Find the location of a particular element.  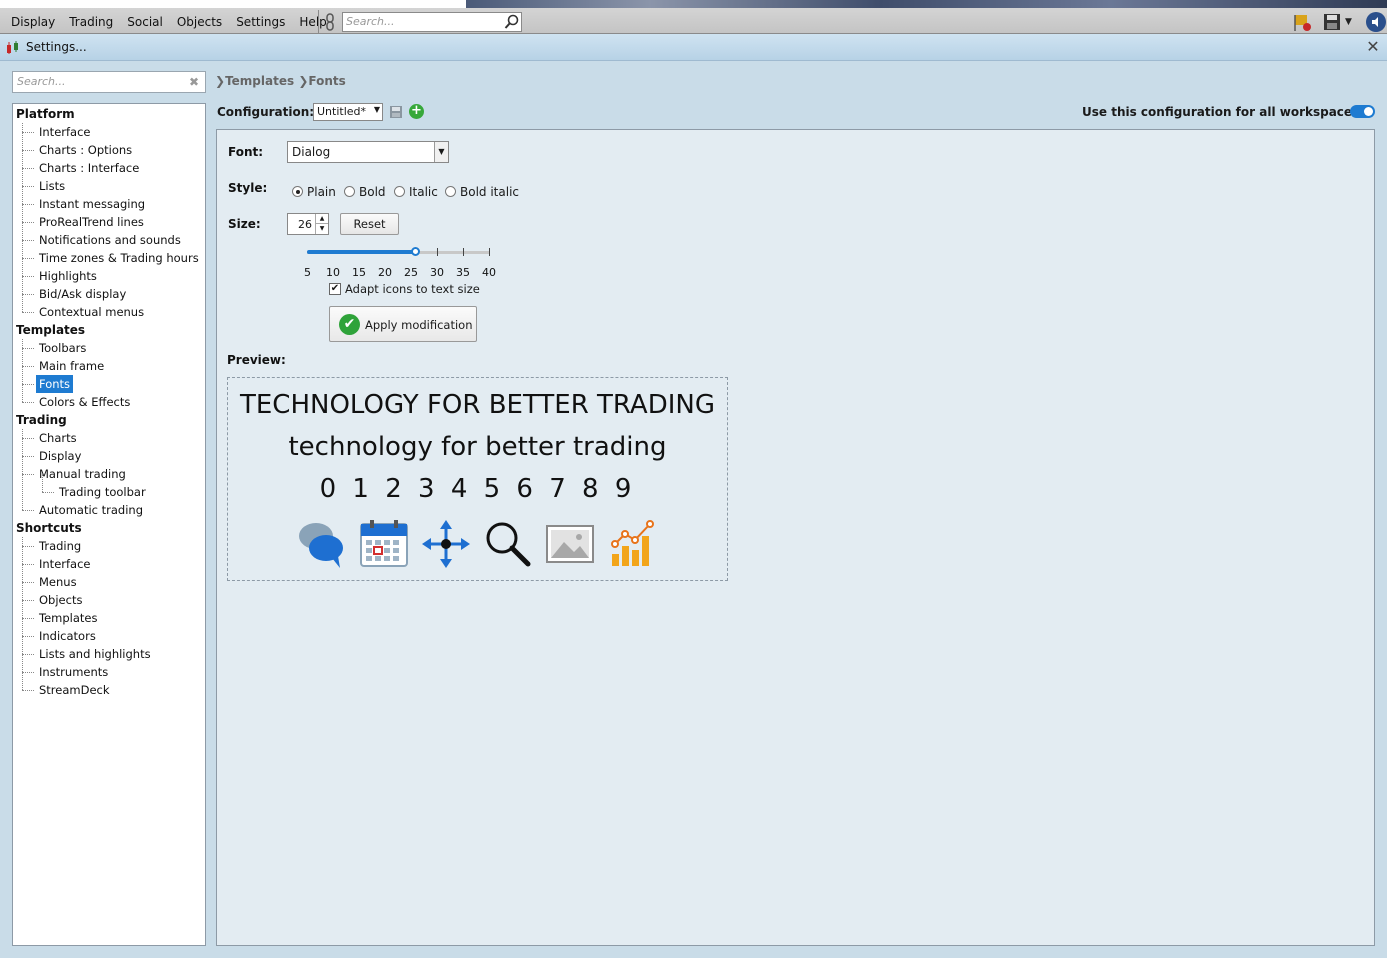

tree-item-charts-options: Charts : Options is located at coordinates (85, 150).